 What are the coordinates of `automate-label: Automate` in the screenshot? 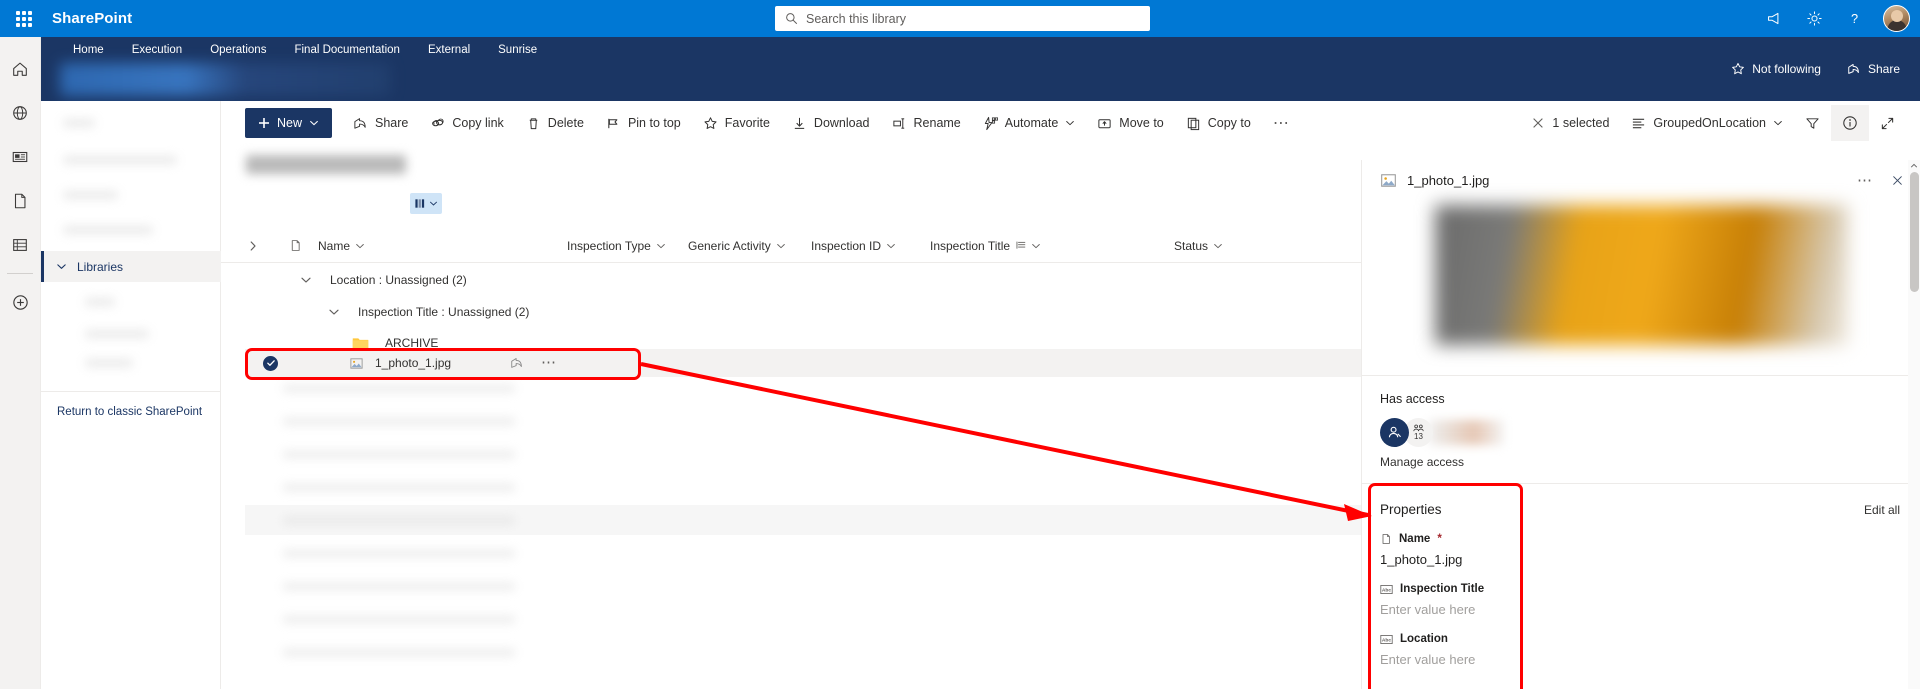 It's located at (1031, 123).